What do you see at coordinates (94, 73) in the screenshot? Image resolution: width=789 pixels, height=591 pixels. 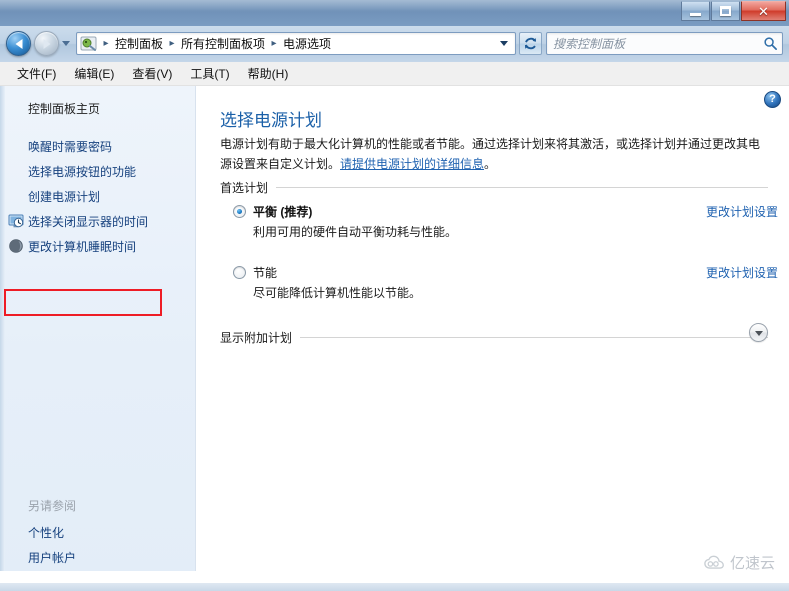 I see `menu-item-edit: 编辑(E)` at bounding box center [94, 73].